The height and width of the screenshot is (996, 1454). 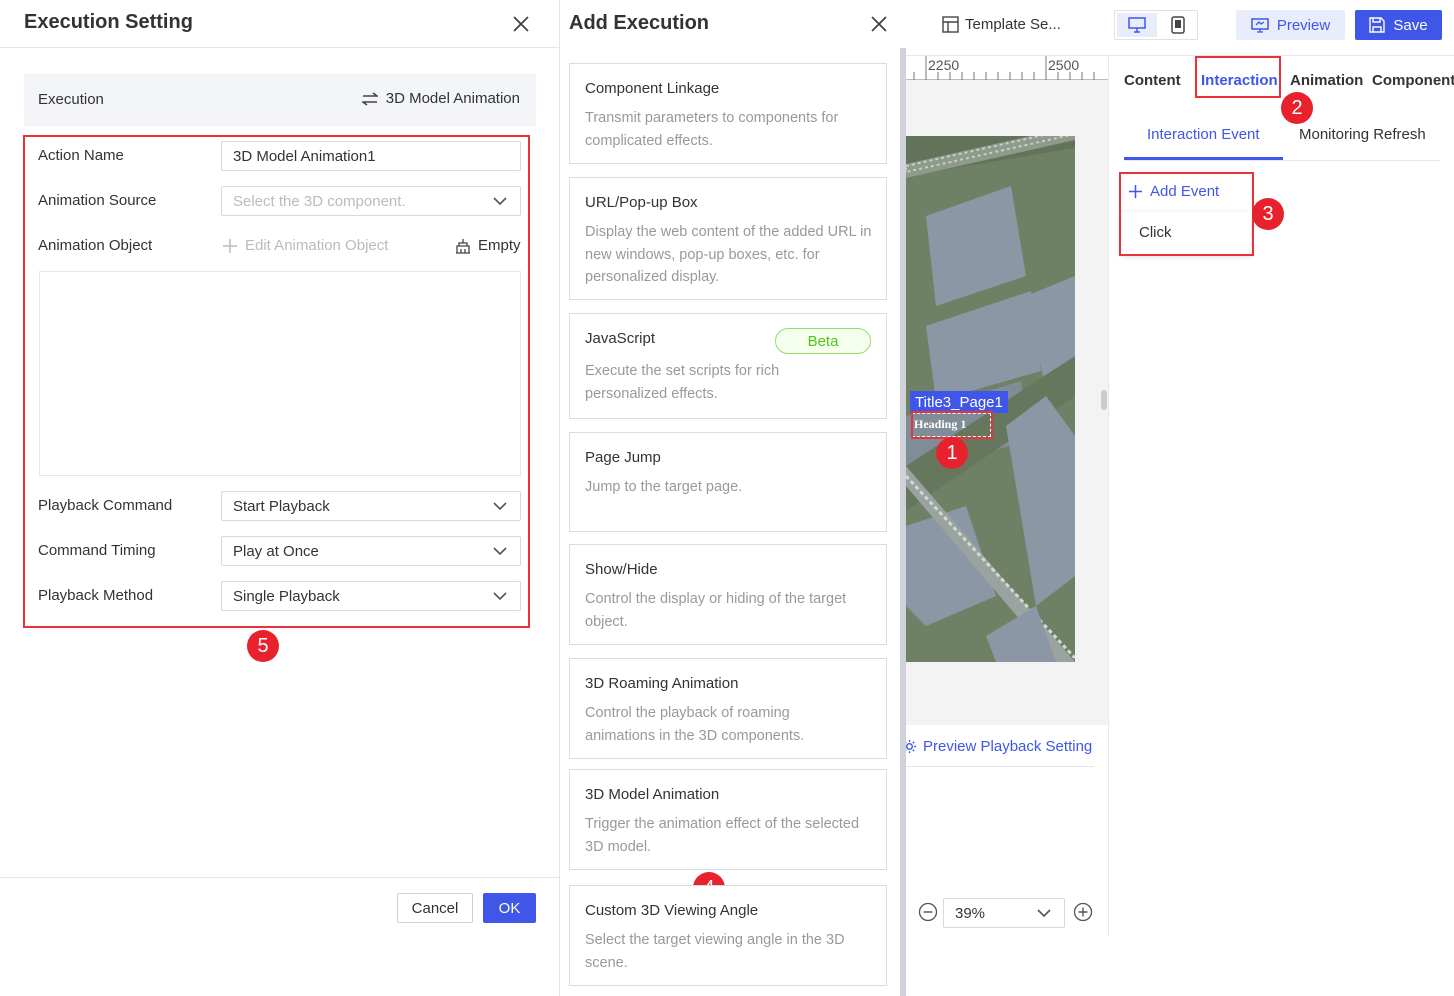 What do you see at coordinates (950, 24) in the screenshot?
I see `template-icon` at bounding box center [950, 24].